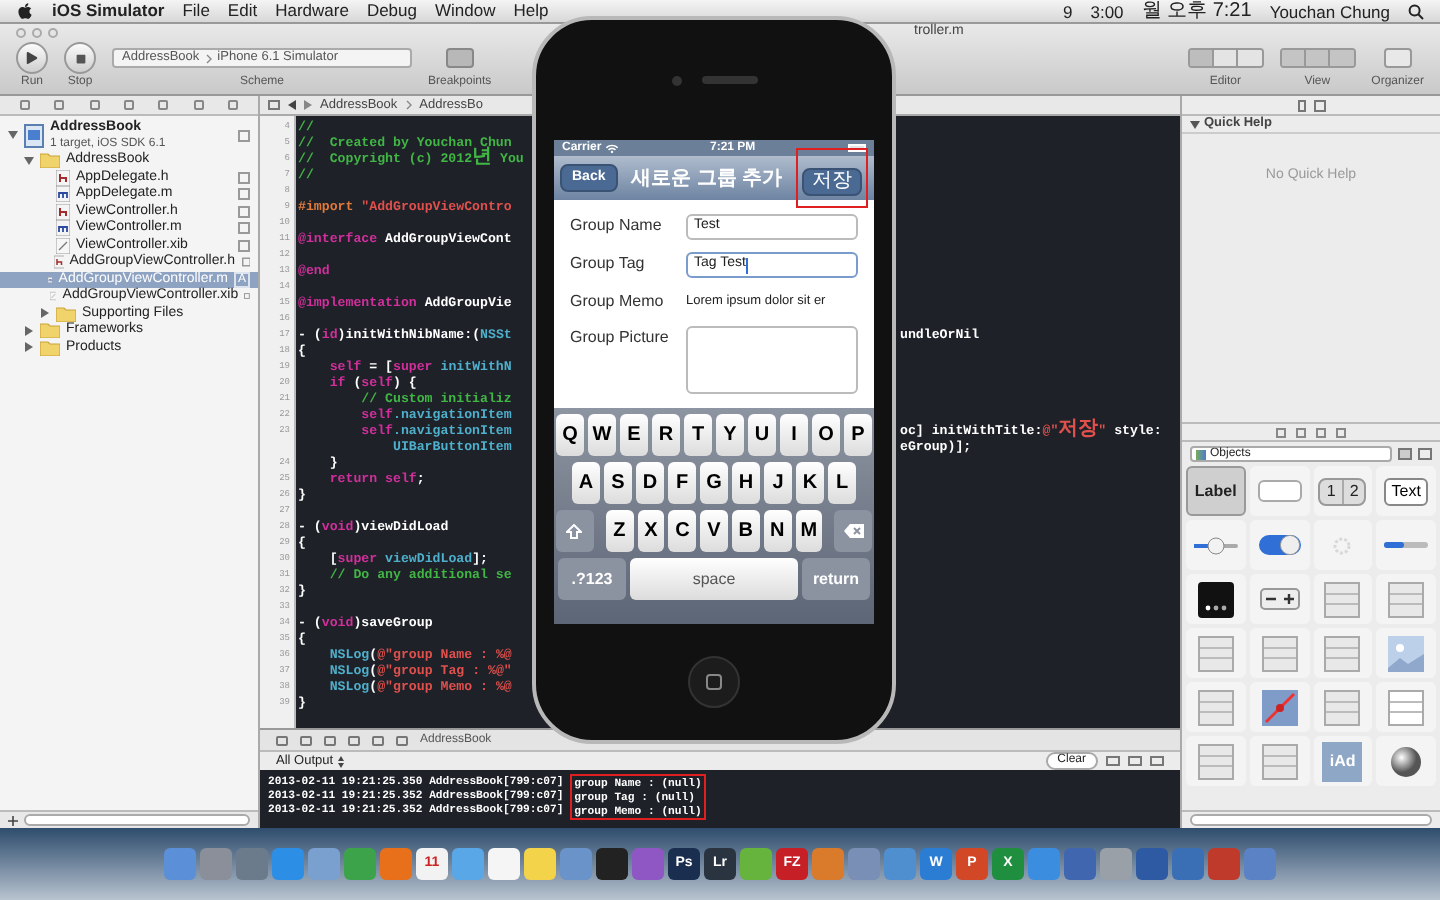 Image resolution: width=1440 pixels, height=900 pixels. Describe the element at coordinates (762, 435) in the screenshot. I see `keyboard-key: U` at that location.